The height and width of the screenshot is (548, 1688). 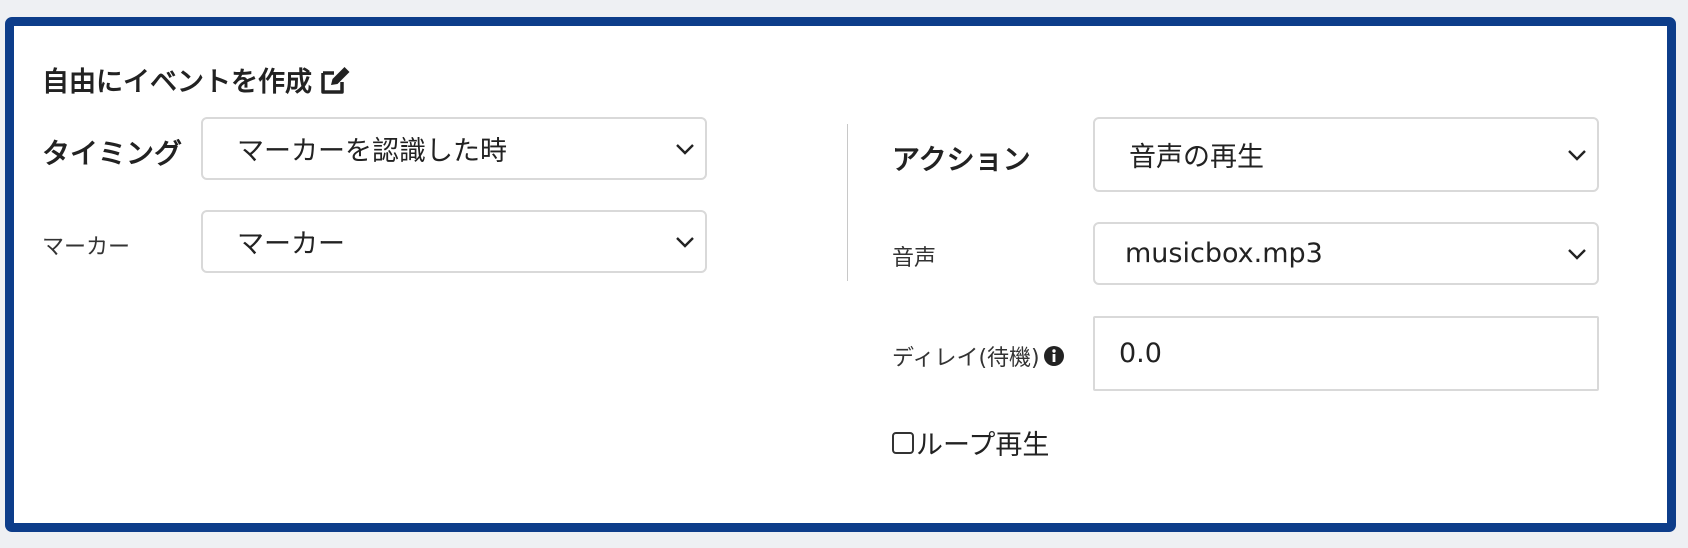 I want to click on marker-select: マーカー, so click(x=454, y=241).